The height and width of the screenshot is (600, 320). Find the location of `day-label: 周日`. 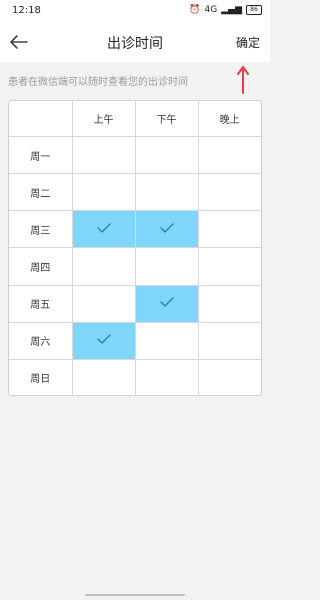

day-label: 周日 is located at coordinates (41, 376).